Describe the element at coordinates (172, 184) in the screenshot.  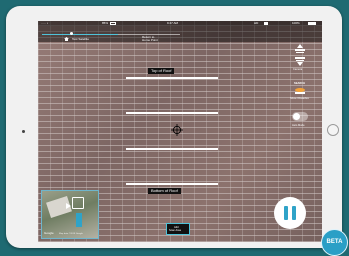
I see `bottom-roof-line` at that location.